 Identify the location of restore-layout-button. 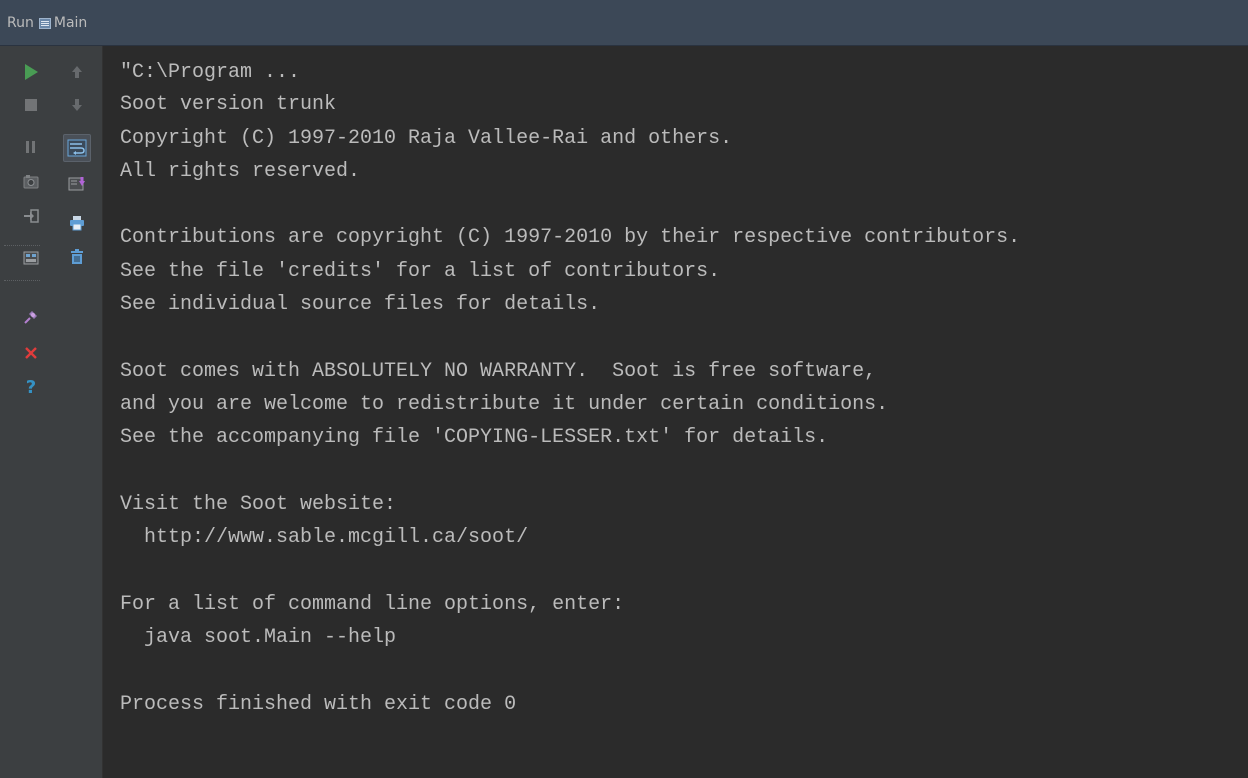
(31, 258).